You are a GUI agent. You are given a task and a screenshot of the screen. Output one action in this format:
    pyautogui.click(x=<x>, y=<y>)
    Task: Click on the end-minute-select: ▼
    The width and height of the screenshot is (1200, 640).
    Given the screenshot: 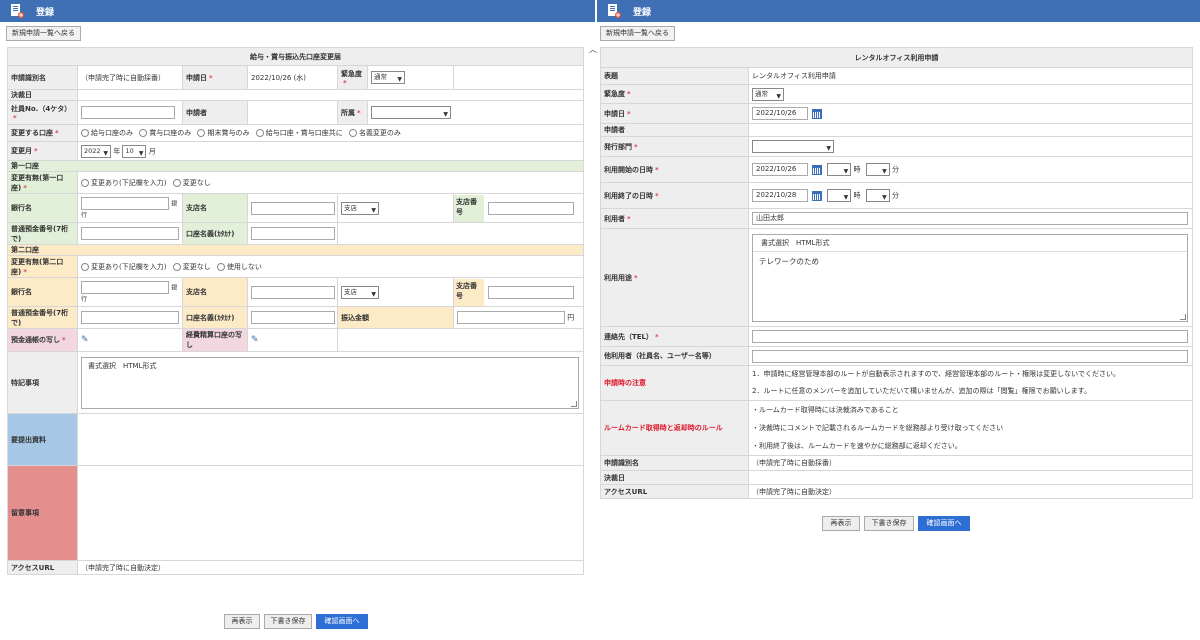 What is the action you would take?
    pyautogui.click(x=877, y=195)
    